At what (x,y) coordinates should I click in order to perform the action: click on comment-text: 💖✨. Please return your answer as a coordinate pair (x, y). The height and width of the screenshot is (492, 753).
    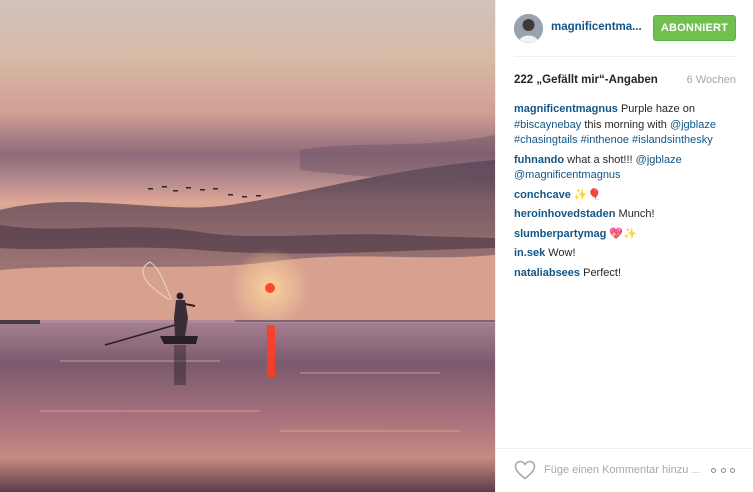
    Looking at the image, I should click on (621, 233).